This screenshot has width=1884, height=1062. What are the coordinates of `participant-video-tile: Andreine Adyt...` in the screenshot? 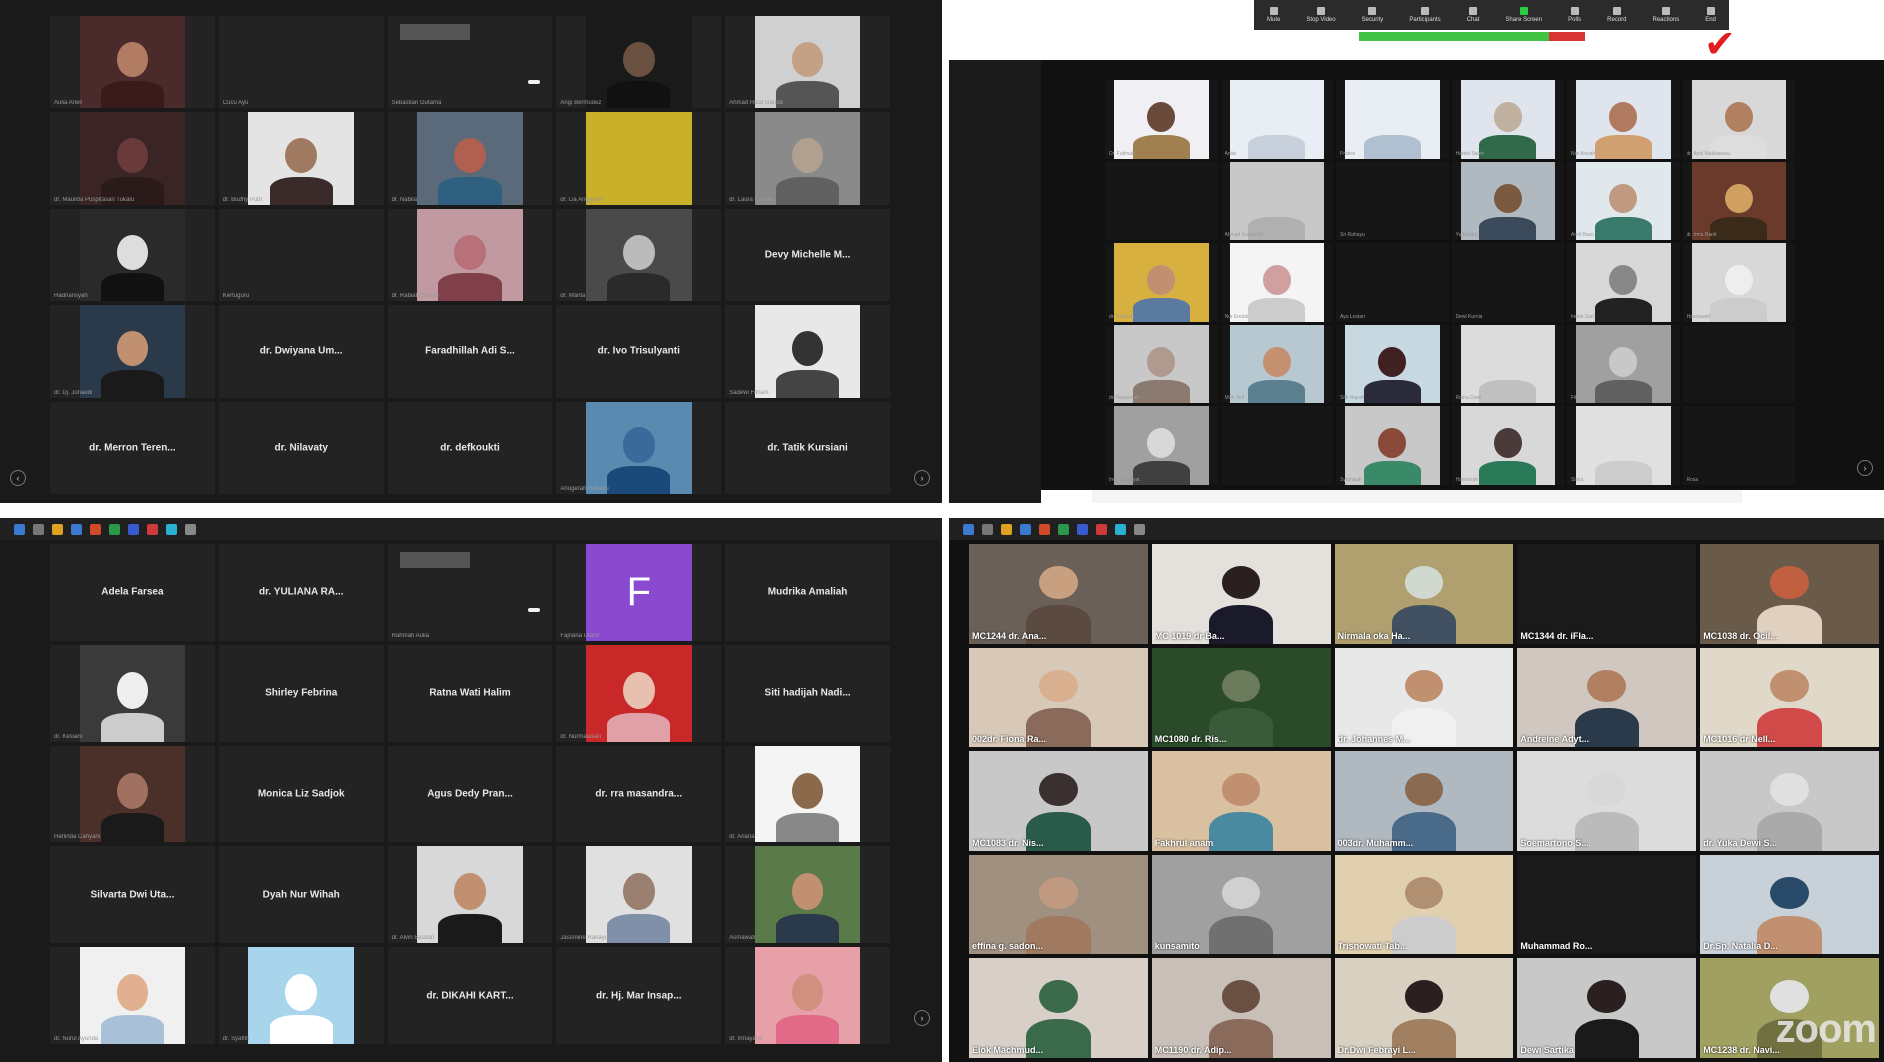 It's located at (1607, 697).